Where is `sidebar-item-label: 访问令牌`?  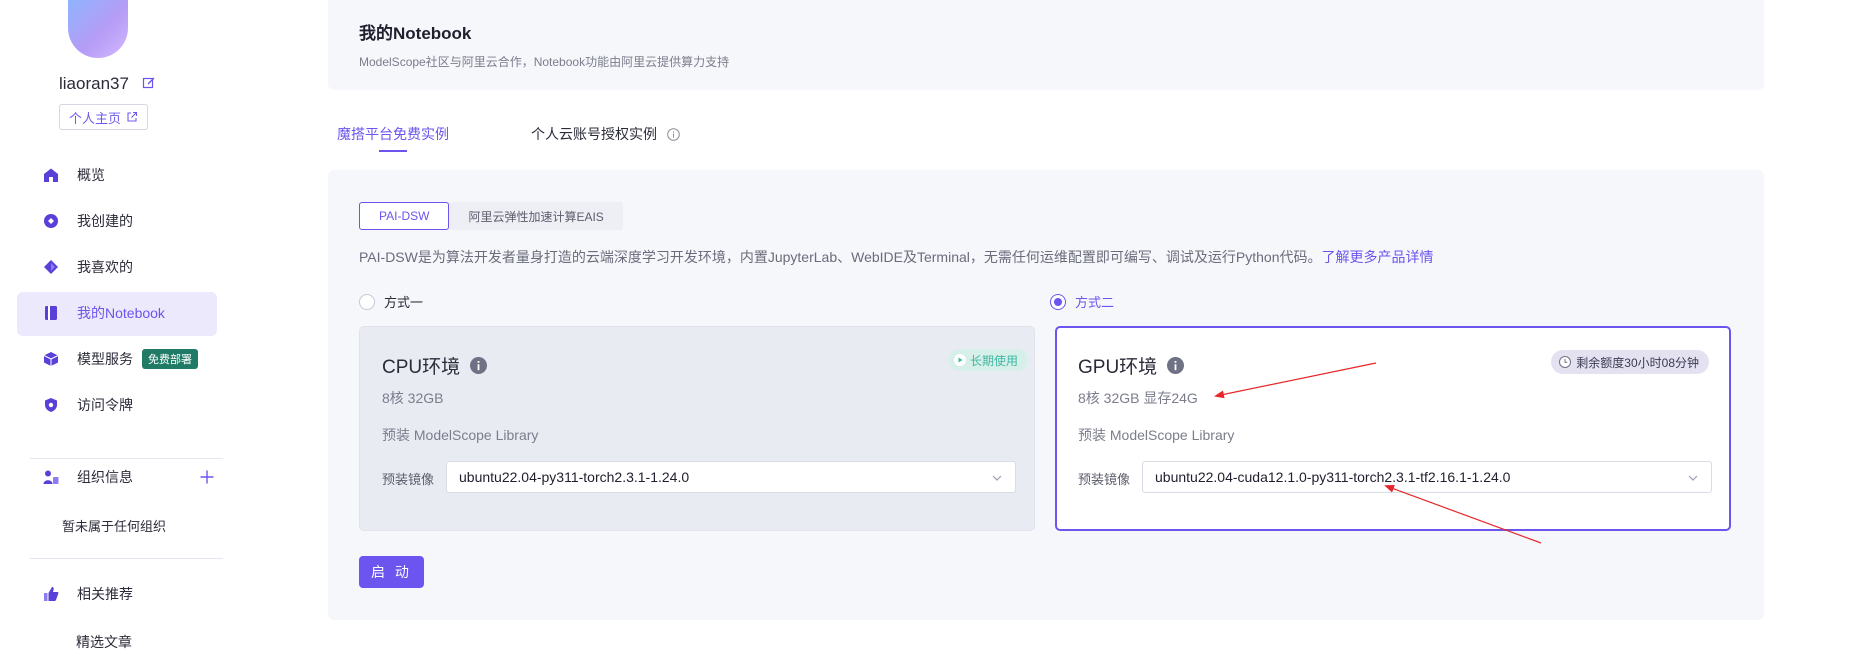 sidebar-item-label: 访问令牌 is located at coordinates (105, 405).